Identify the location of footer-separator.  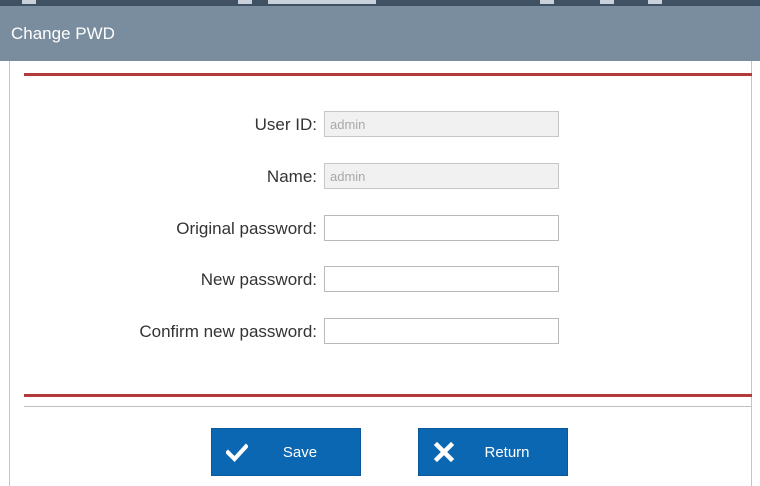
(388, 406).